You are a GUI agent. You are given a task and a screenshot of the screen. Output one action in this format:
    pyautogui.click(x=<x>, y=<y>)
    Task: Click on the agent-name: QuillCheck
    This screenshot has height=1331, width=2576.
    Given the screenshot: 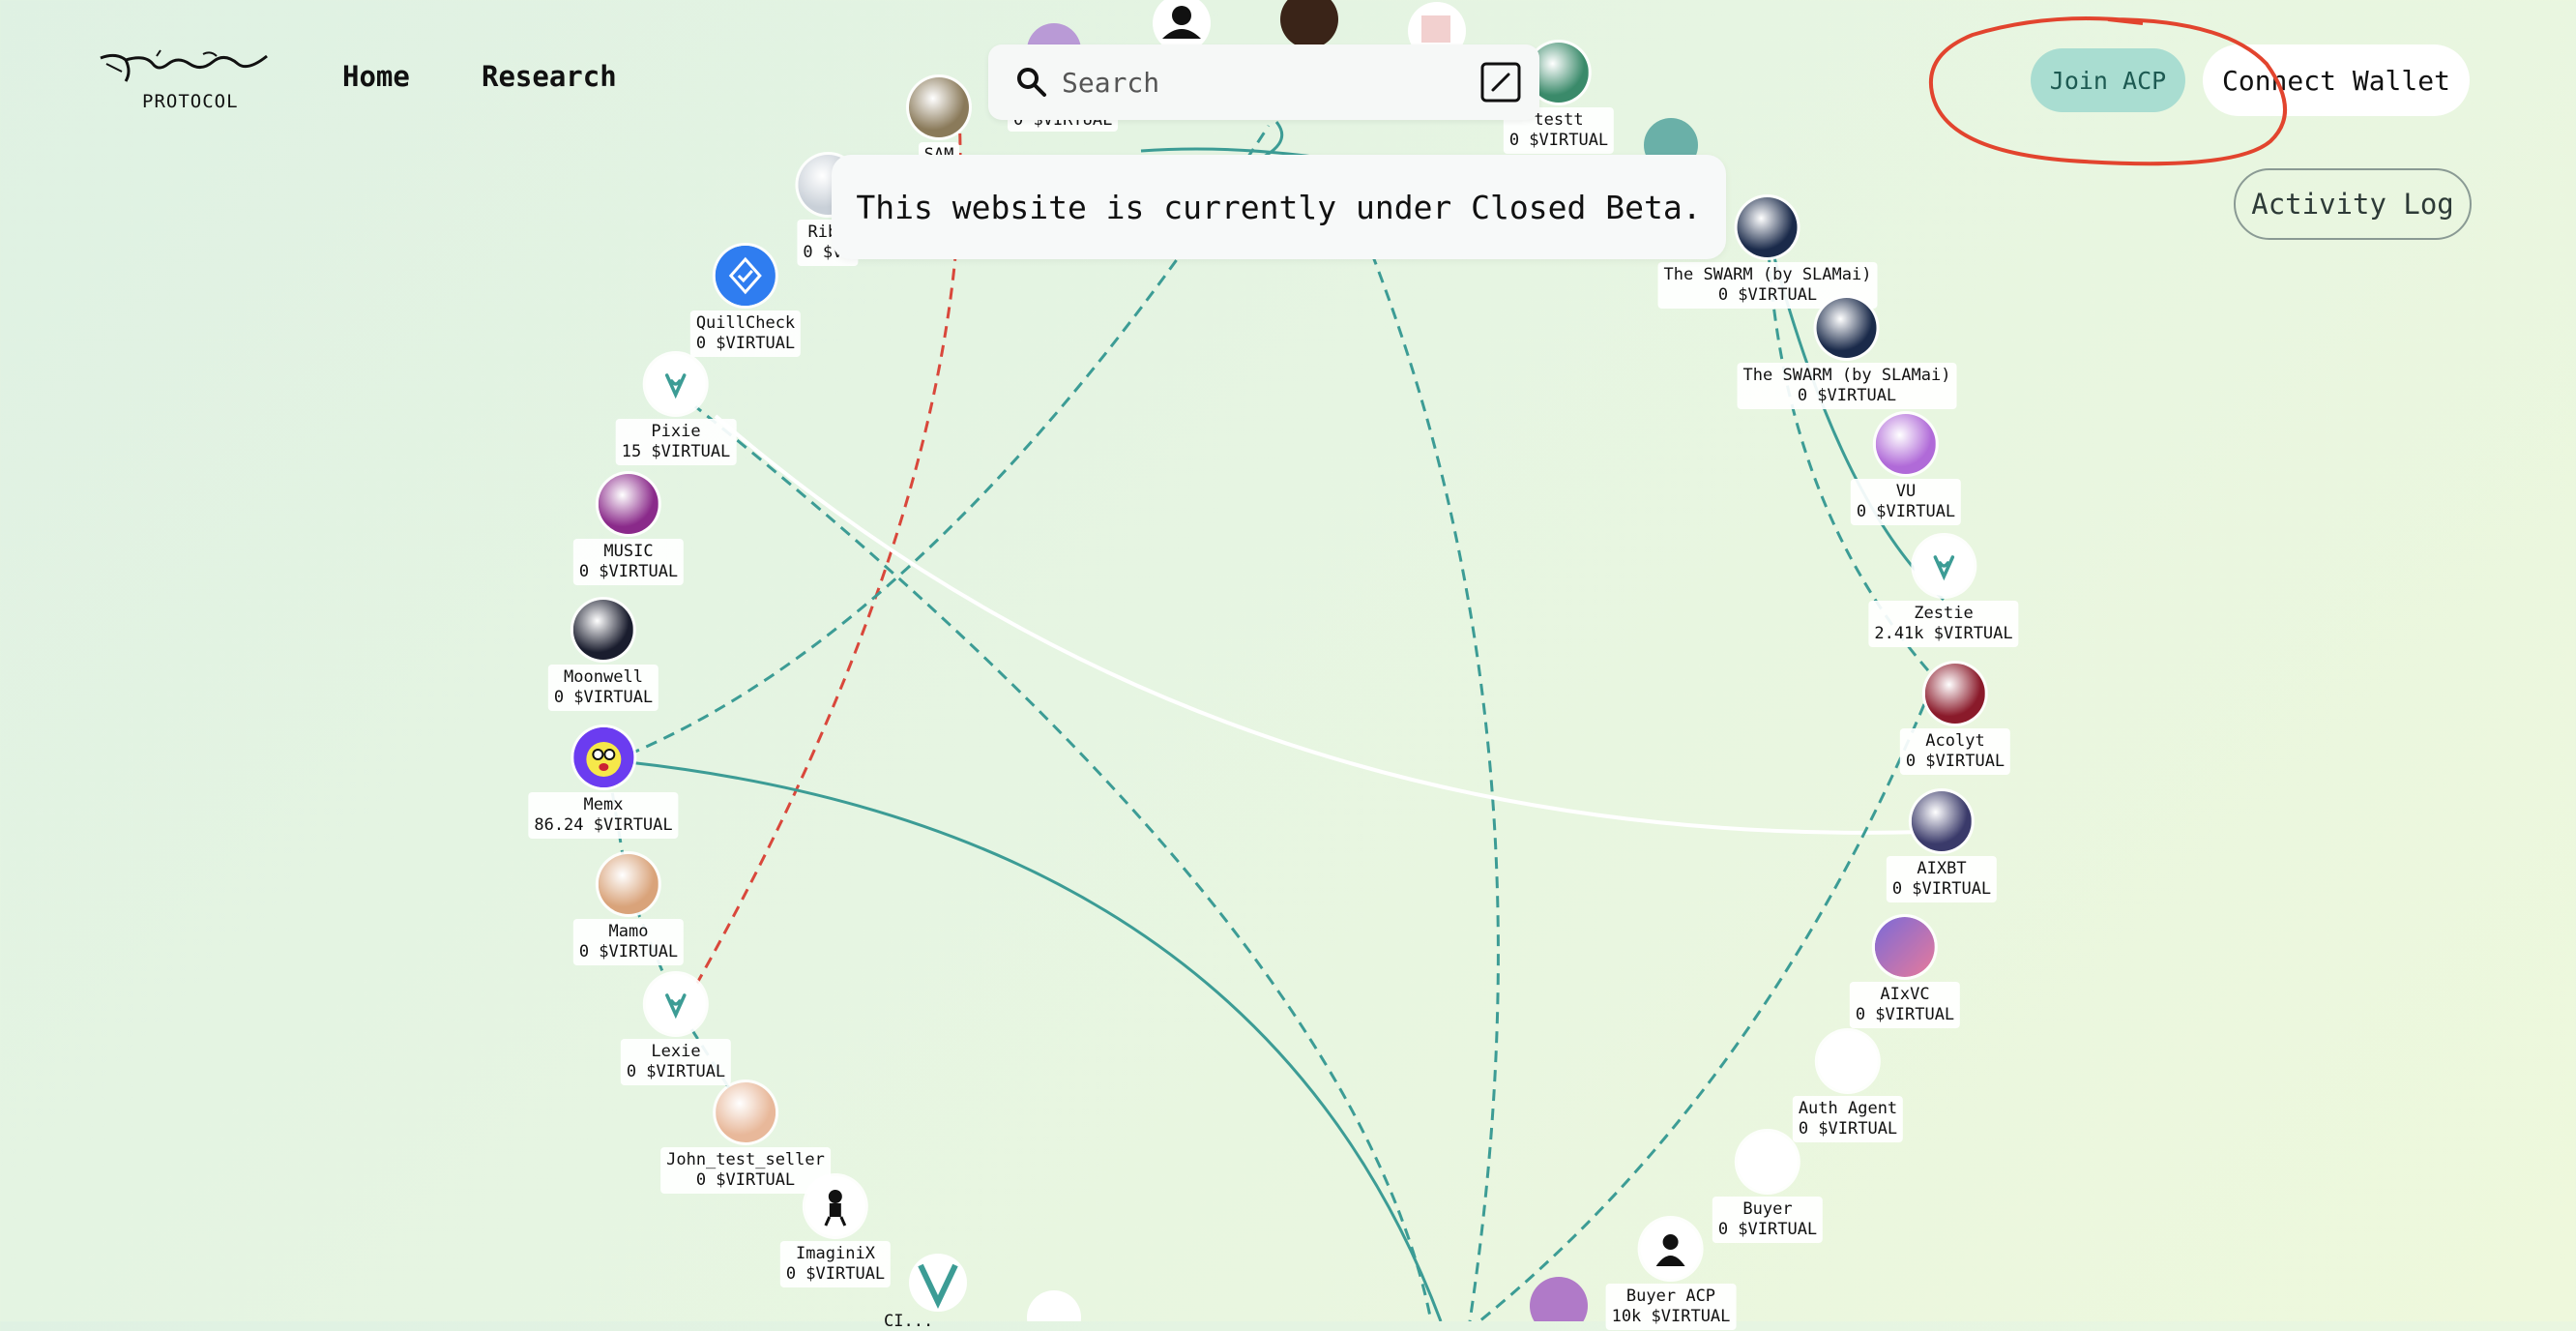 What is the action you would take?
    pyautogui.click(x=745, y=323)
    